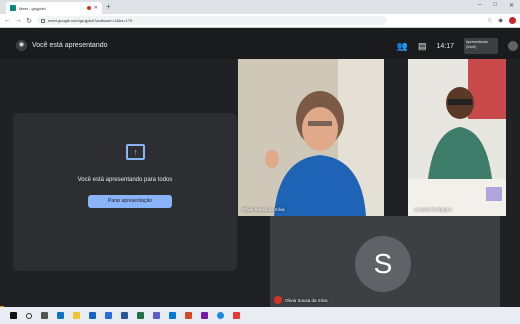 This screenshot has width=520, height=324. What do you see at coordinates (278, 300) in the screenshot?
I see `mic-off-icon` at bounding box center [278, 300].